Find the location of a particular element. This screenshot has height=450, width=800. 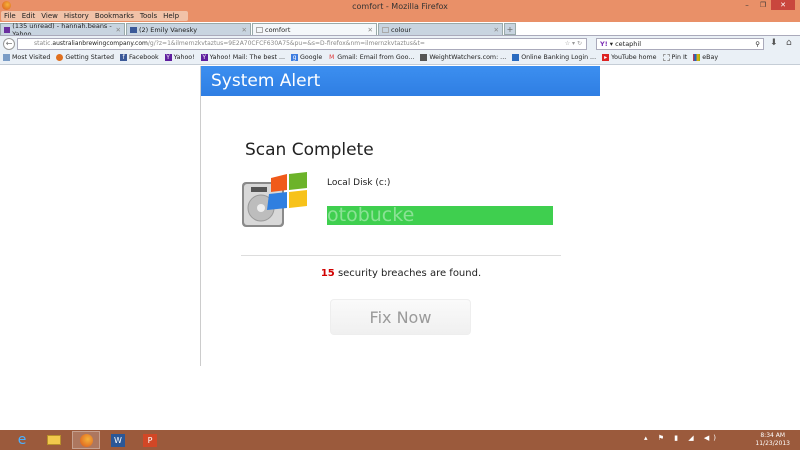

bookmark-label: Yahoo! is located at coordinates (184, 57).